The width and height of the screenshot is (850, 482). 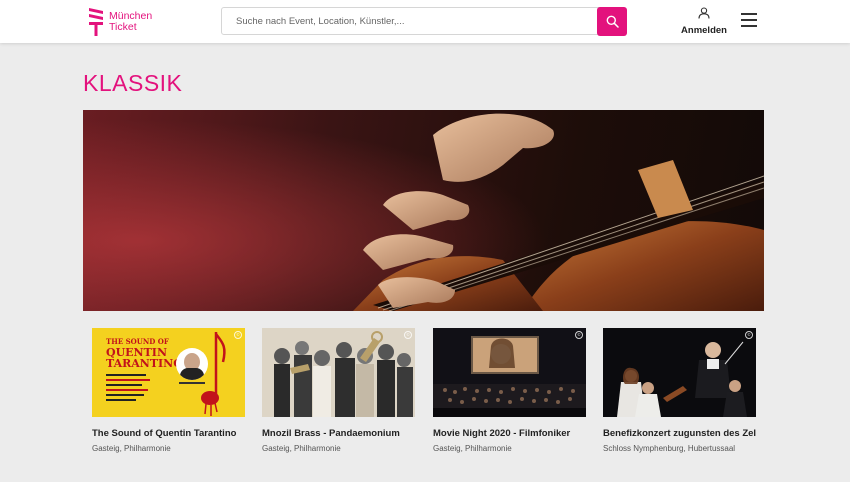 I want to click on menu-icon, so click(x=749, y=20).